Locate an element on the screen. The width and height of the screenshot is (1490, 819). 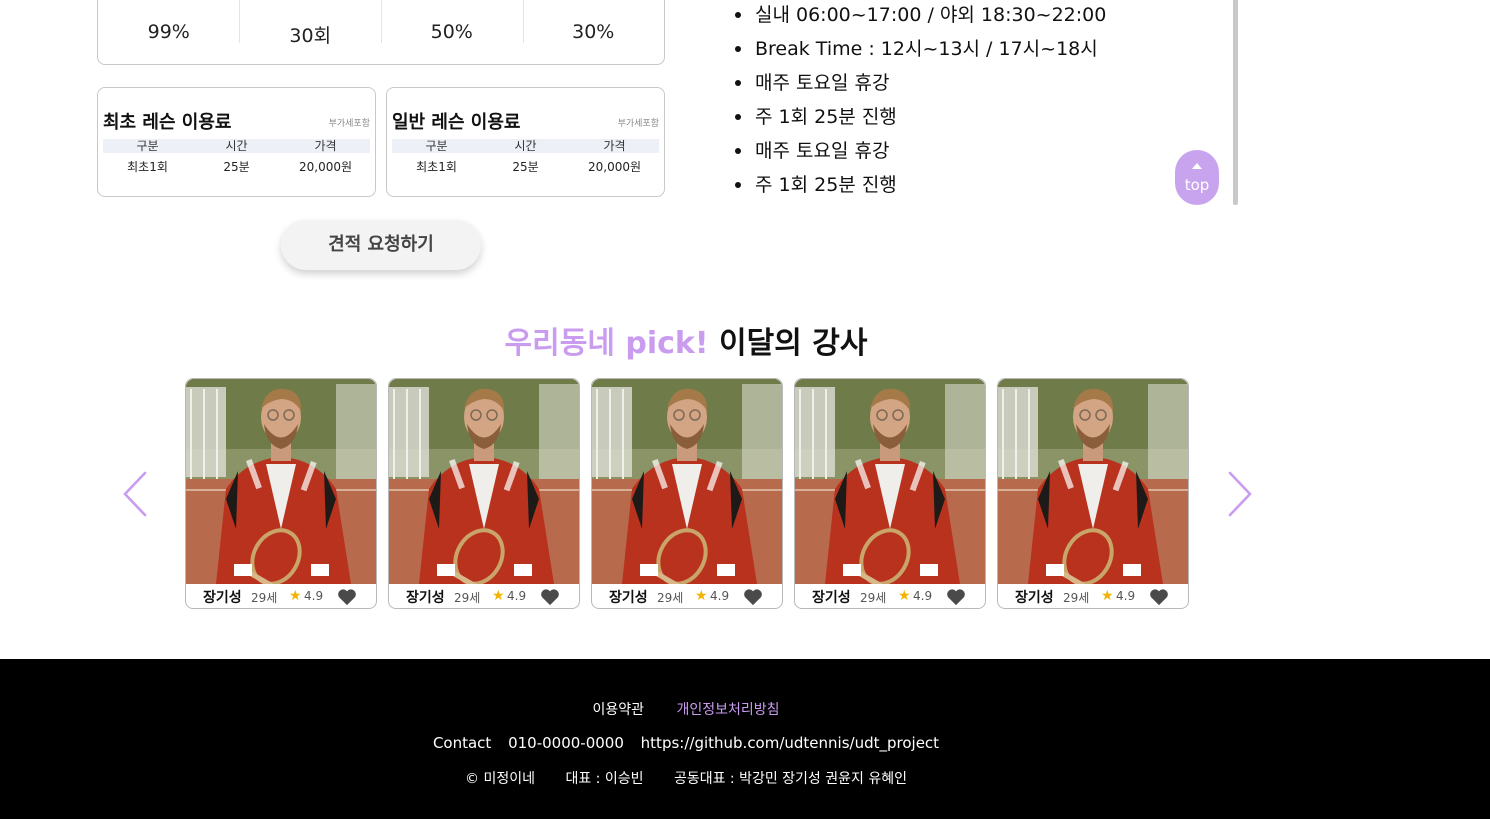
ceo: 대표 : 이승빈 is located at coordinates (604, 779).